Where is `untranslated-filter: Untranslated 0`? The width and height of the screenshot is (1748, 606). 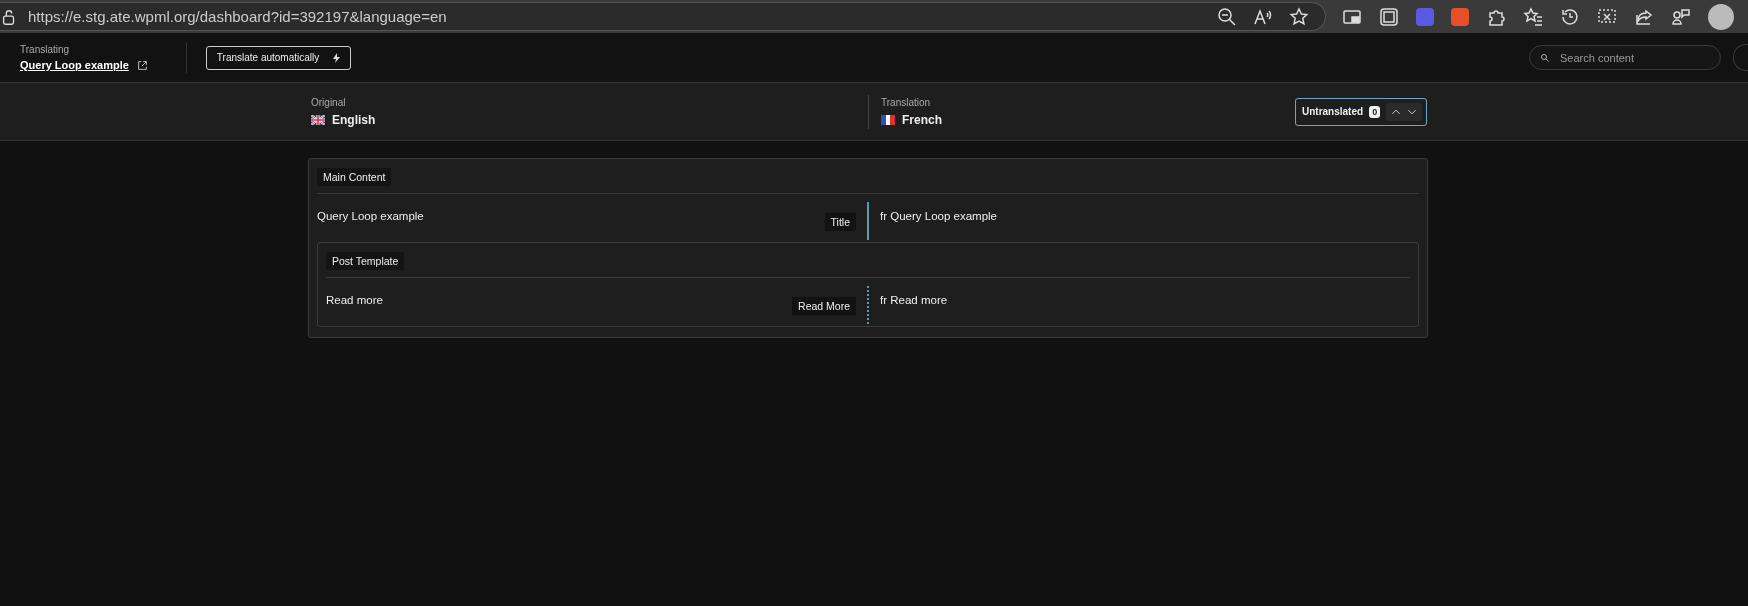
untranslated-filter: Untranslated 0 is located at coordinates (1361, 111).